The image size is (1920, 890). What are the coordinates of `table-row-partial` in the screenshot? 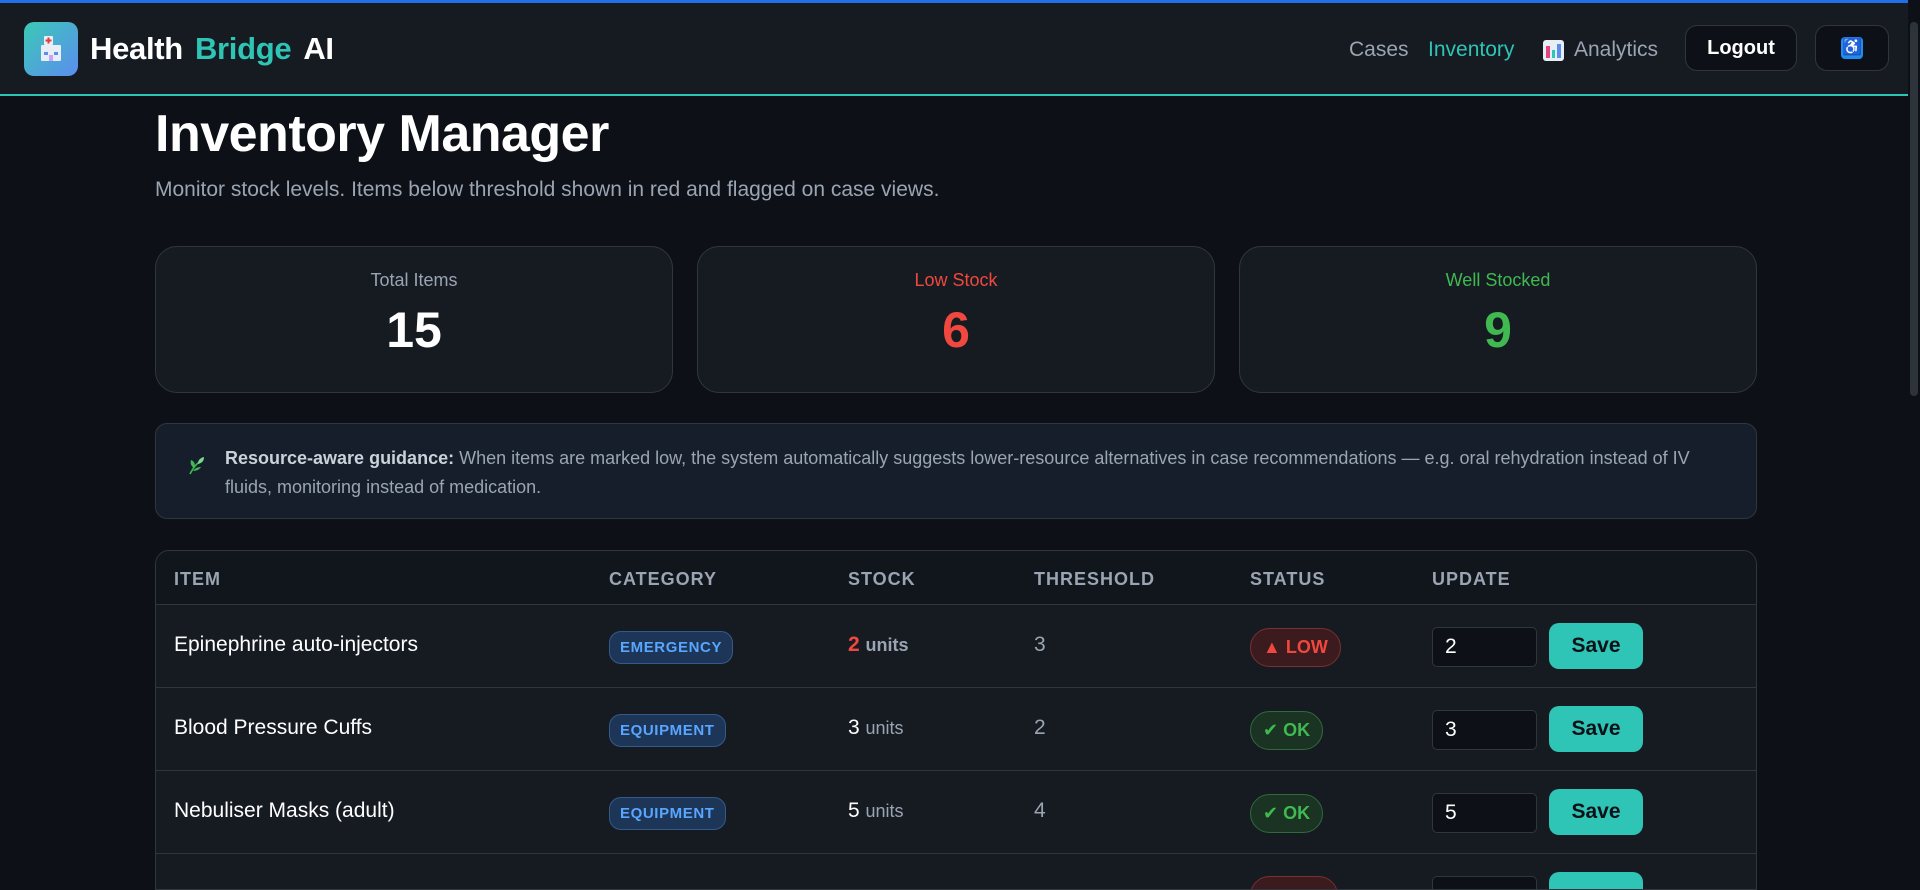 It's located at (956, 871).